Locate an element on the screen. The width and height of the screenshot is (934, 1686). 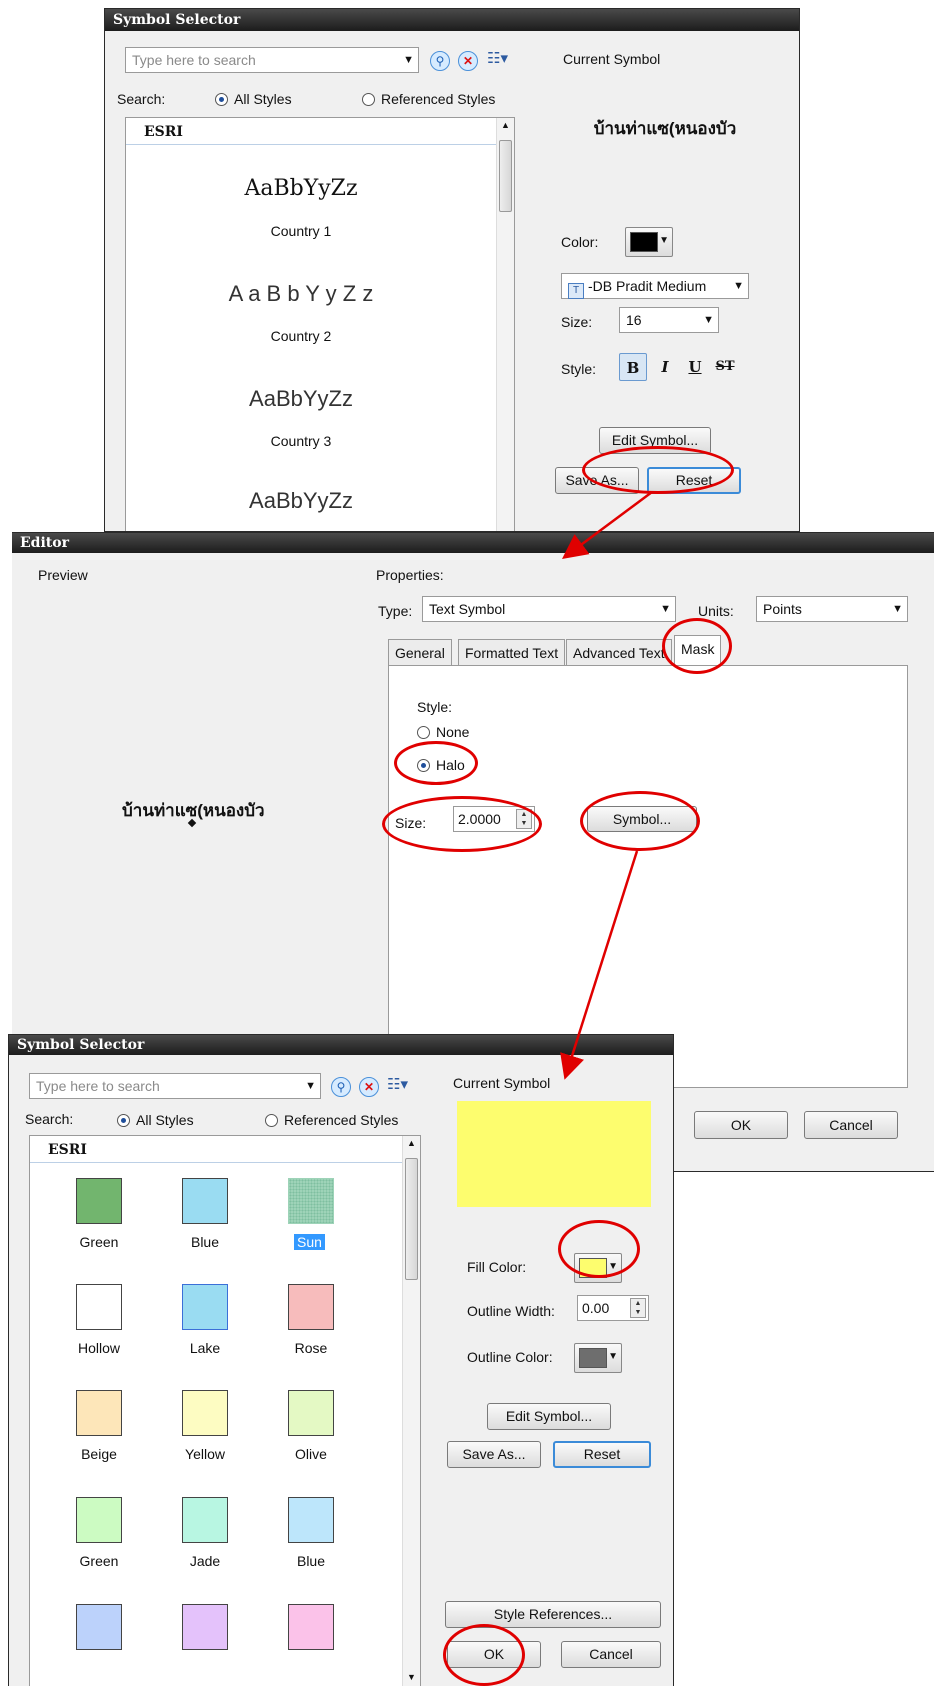
swatch-label: Hollow is located at coordinates (99, 1348).